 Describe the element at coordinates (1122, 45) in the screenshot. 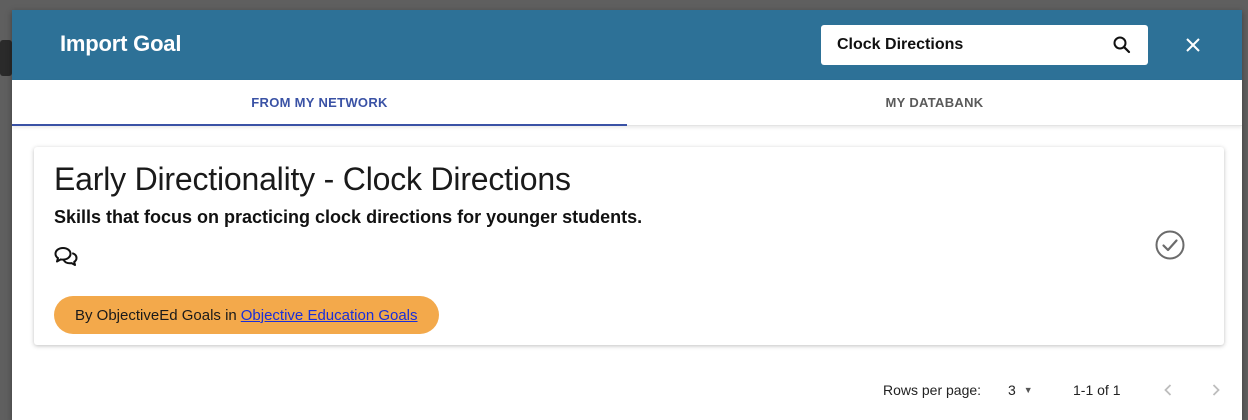

I see `search-icon` at that location.